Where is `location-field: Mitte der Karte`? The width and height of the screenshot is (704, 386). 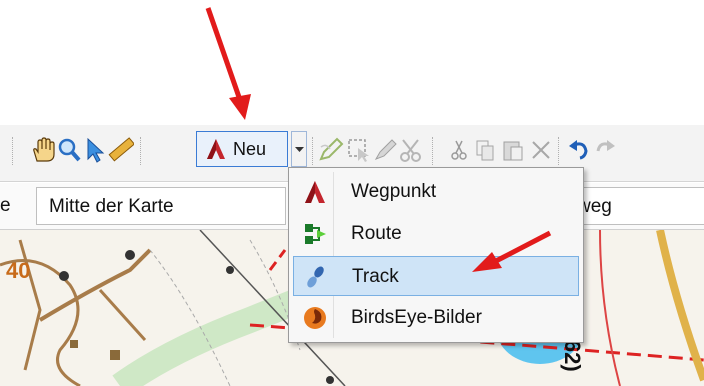
location-field: Mitte der Karte is located at coordinates (161, 206).